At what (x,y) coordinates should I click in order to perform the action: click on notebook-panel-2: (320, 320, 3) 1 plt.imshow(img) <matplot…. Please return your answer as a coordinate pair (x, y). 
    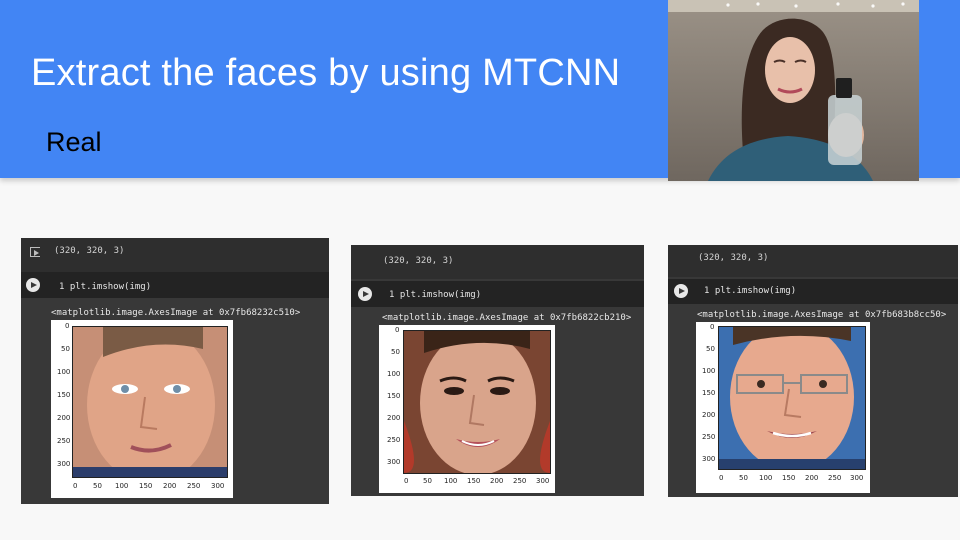
    Looking at the image, I should click on (497, 370).